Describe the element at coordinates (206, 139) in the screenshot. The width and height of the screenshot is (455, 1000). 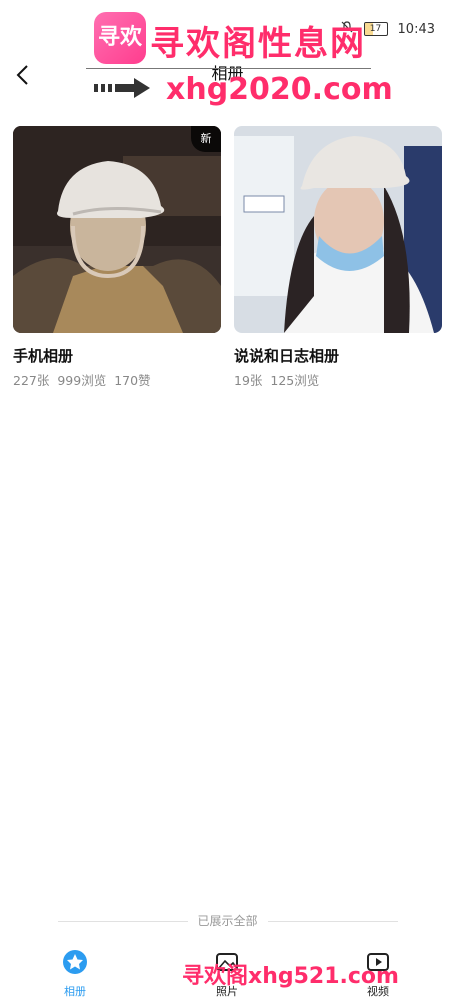
I see `new-badge: 新` at that location.